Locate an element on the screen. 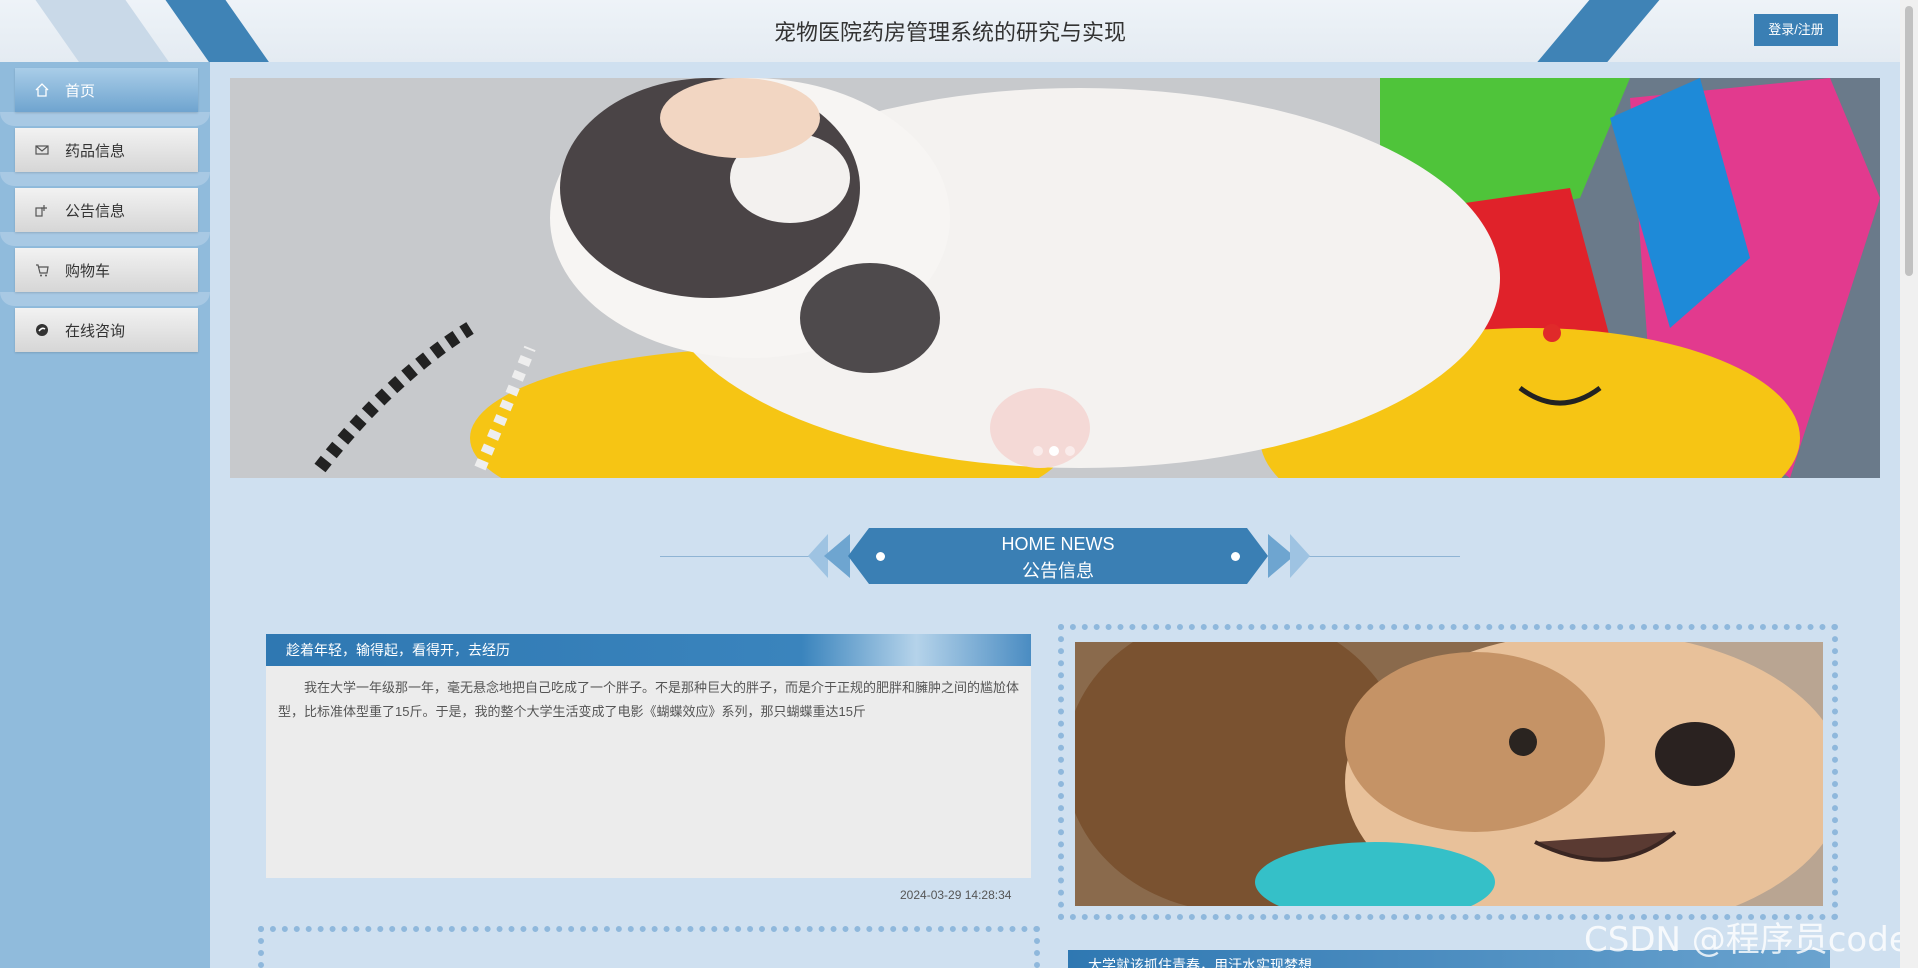 The image size is (1918, 968). sidebar-item-label: 在线咨询 is located at coordinates (95, 331).